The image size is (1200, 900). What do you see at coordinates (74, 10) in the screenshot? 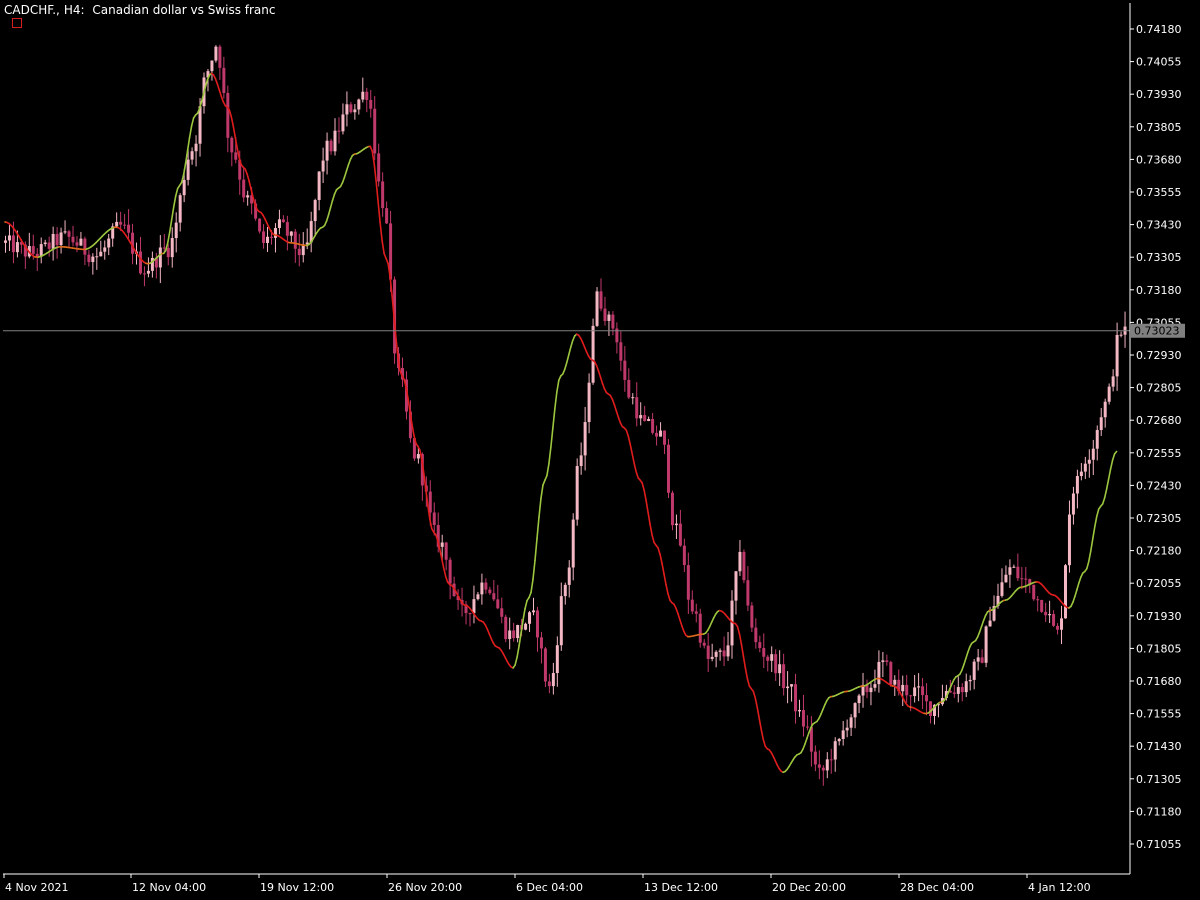
I see `timeframe-label: H4:` at bounding box center [74, 10].